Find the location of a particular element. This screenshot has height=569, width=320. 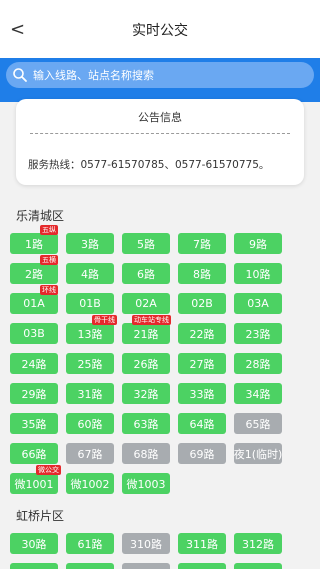

route-button: 29路 is located at coordinates (34, 393).